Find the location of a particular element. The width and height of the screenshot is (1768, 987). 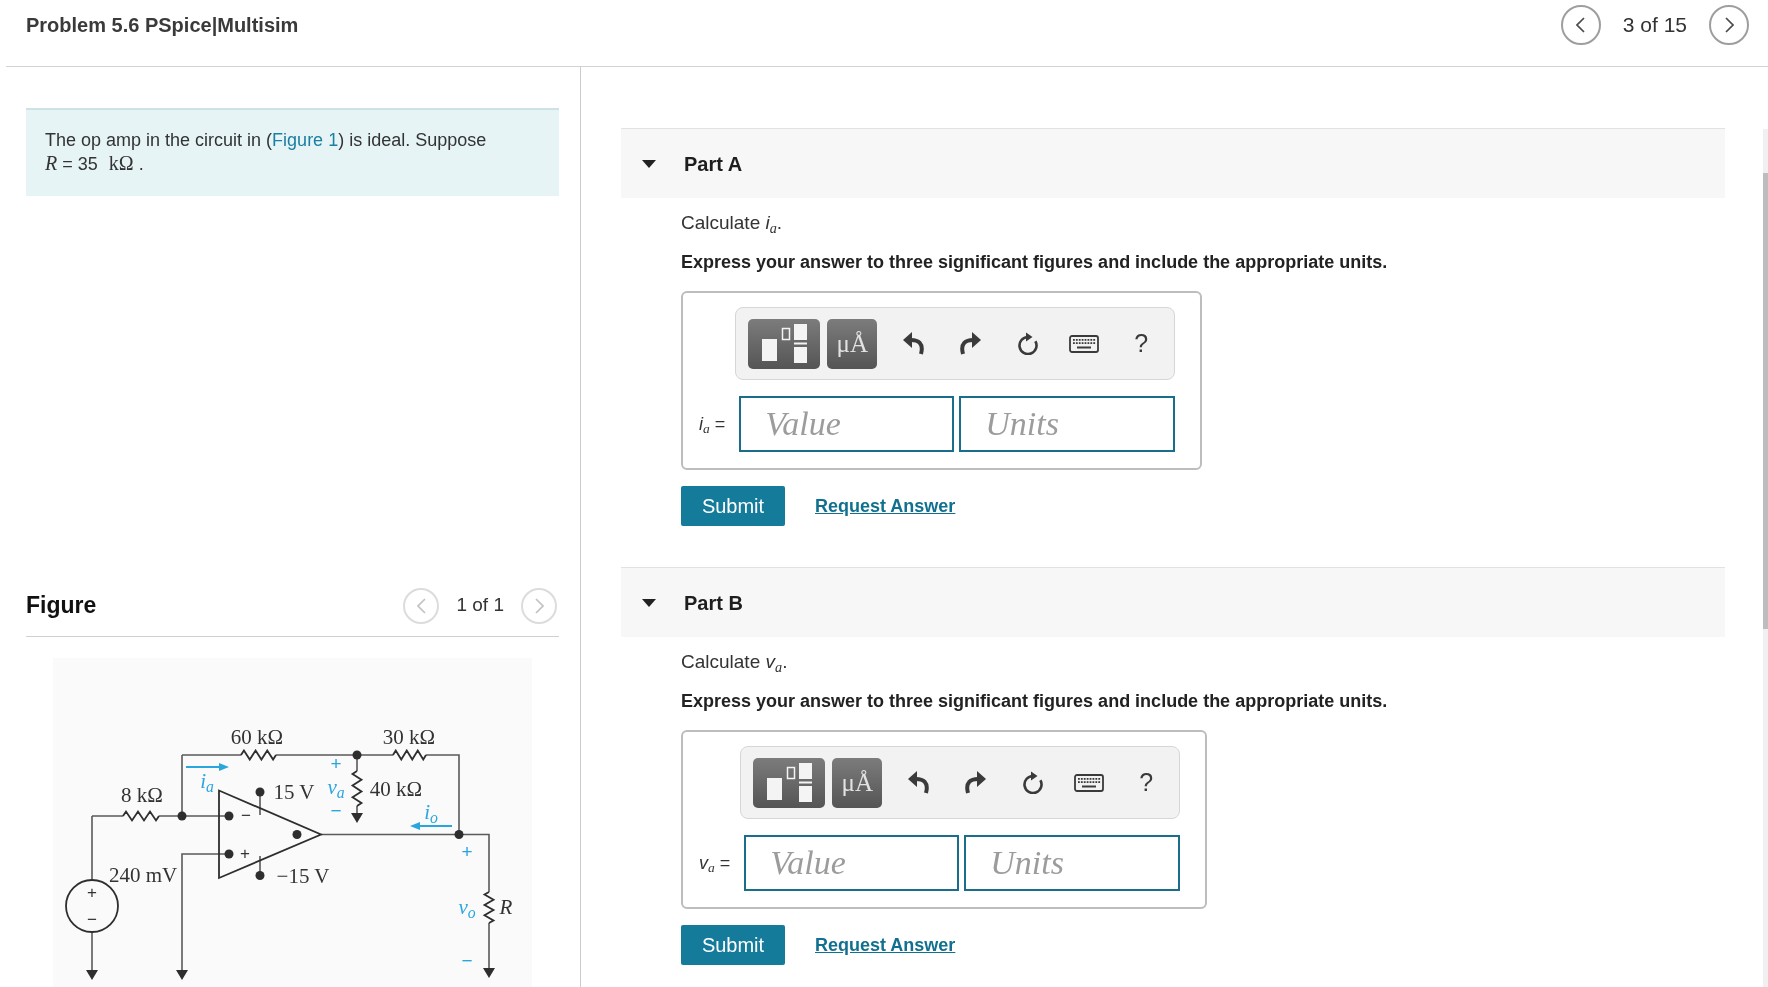

value-label: −15 V is located at coordinates (303, 876).